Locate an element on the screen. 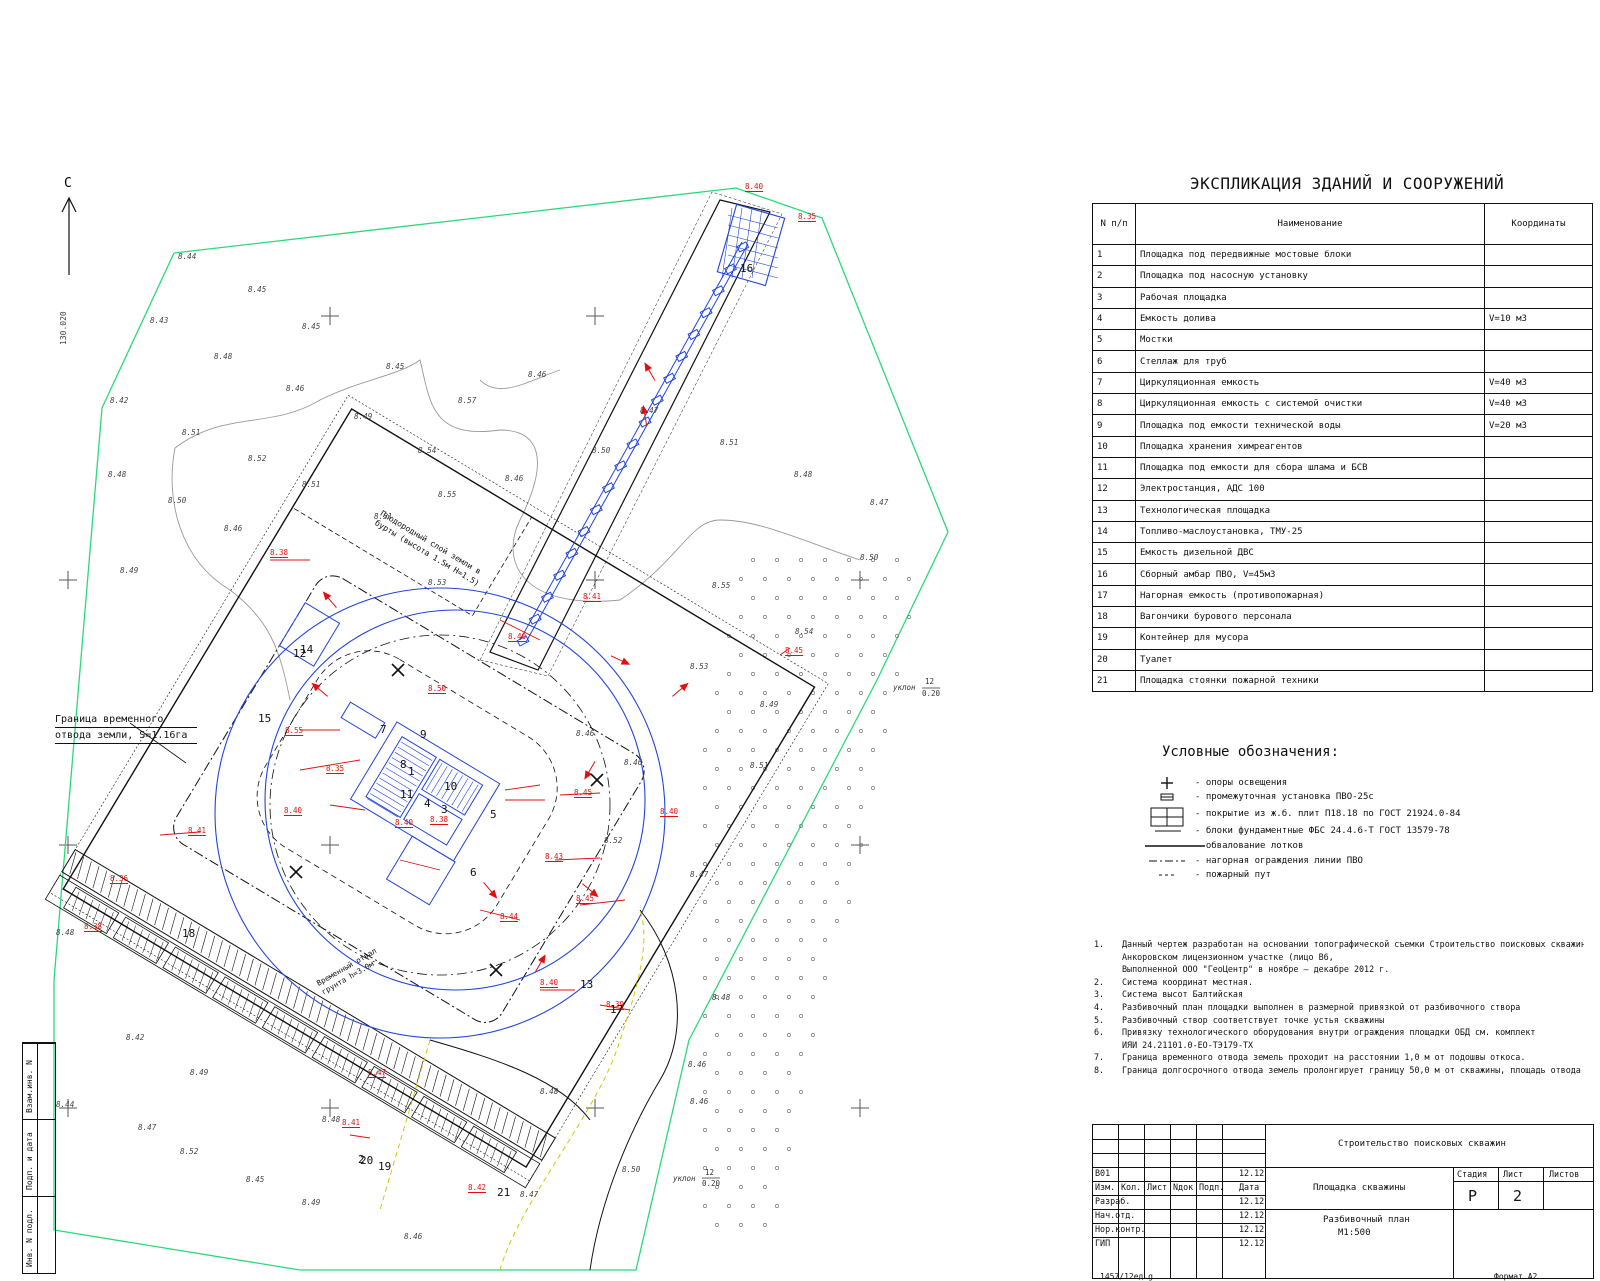  item-number: 8 is located at coordinates (403, 764).